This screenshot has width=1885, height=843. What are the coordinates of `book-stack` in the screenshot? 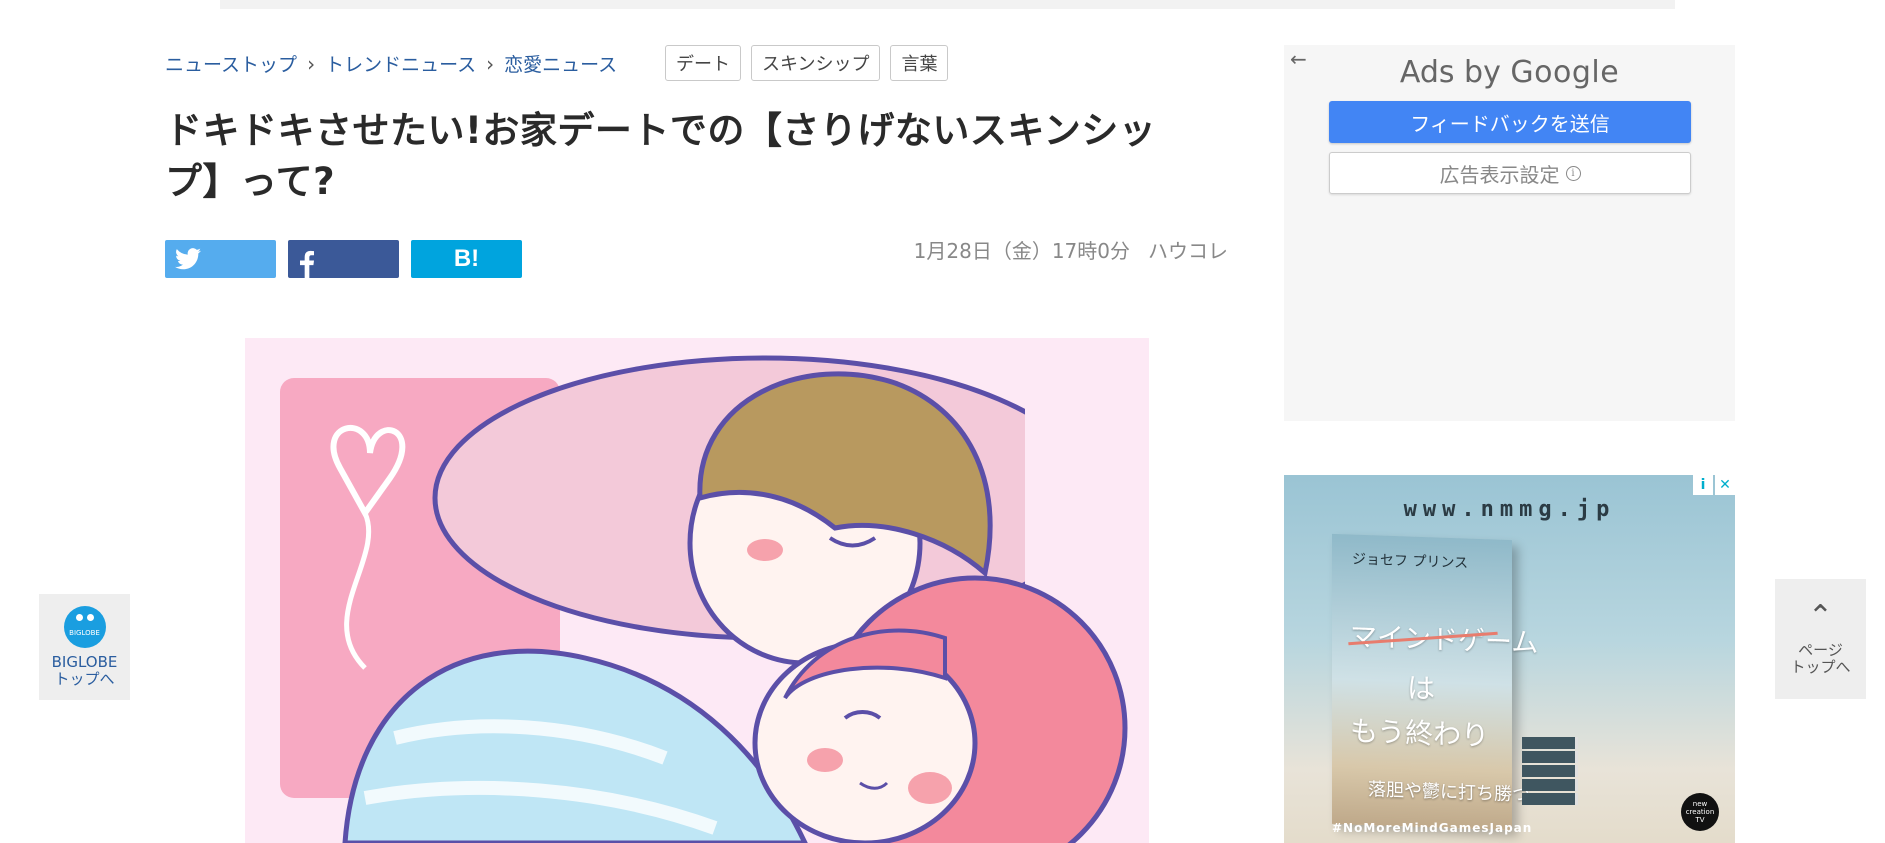 It's located at (1550, 772).